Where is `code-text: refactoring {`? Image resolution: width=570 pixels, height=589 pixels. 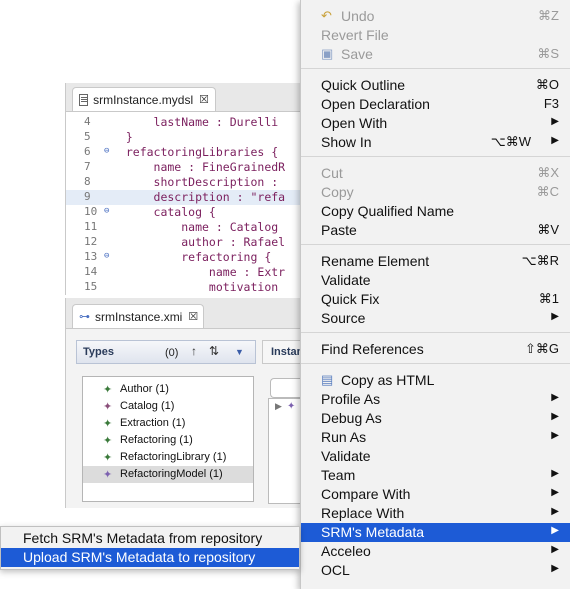 code-text: refactoring { is located at coordinates (192, 257).